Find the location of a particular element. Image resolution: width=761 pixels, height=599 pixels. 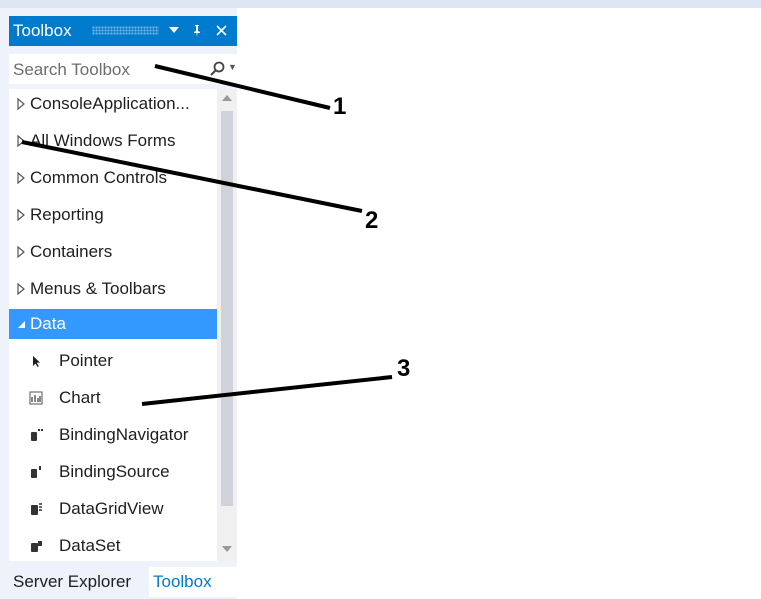

tab-server-explorer: Server Explorer is located at coordinates (79, 582).